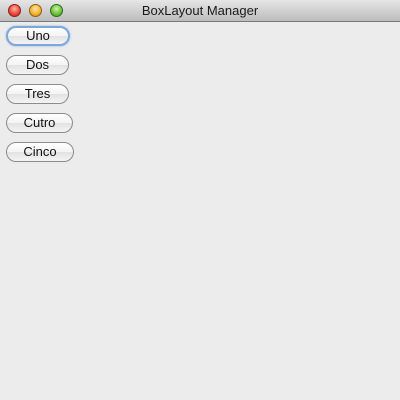  I want to click on title-bar: BoxLayout Manager, so click(200, 11).